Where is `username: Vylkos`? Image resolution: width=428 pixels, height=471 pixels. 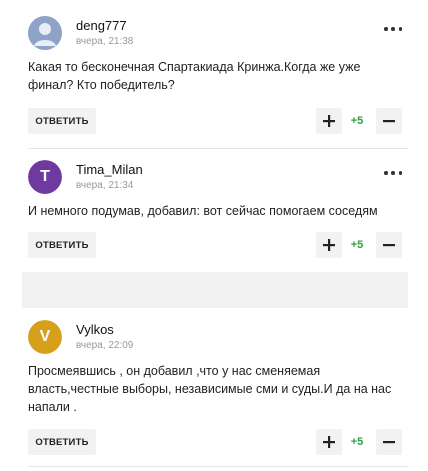
username: Vylkos is located at coordinates (95, 329).